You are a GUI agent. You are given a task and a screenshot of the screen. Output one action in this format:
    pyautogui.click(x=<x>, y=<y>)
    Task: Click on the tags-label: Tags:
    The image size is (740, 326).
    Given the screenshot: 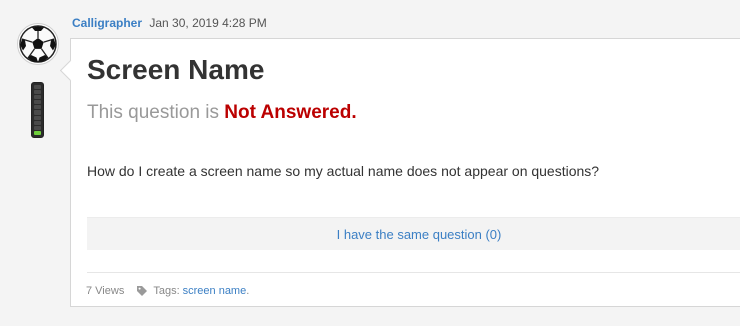 What is the action you would take?
    pyautogui.click(x=166, y=291)
    